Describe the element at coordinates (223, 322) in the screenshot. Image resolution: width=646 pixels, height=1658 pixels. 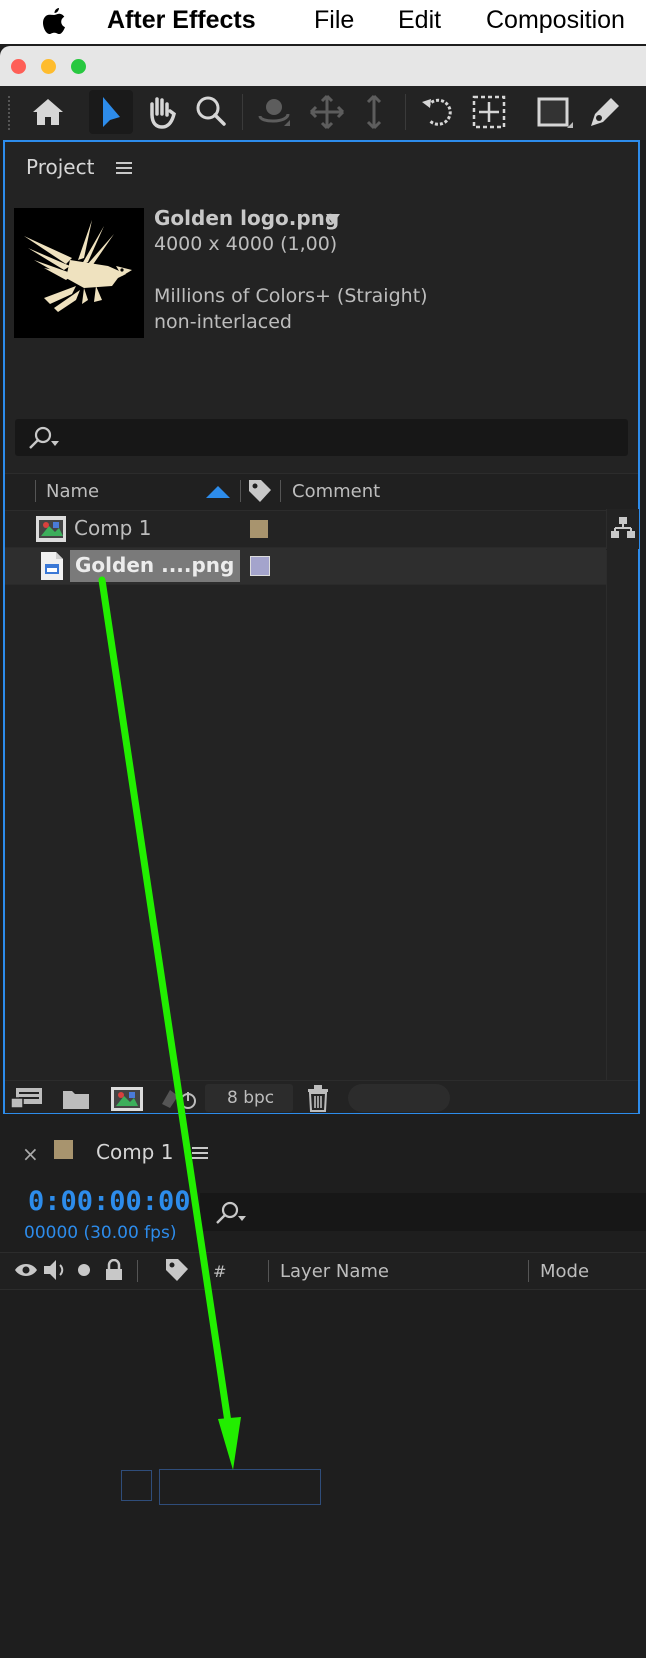
I see `preview-interlace: non-interlaced` at that location.